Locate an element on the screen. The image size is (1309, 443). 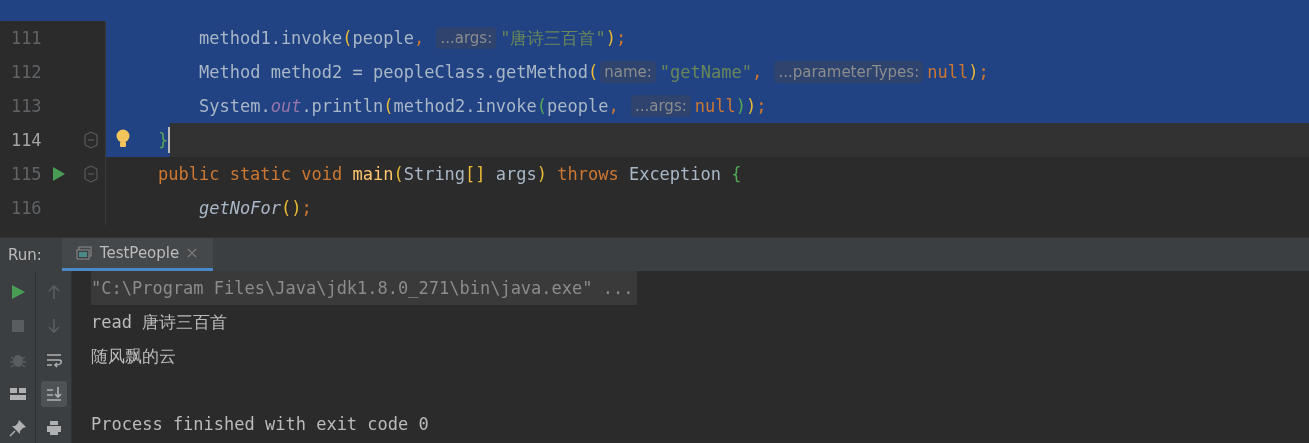
code-text: Exception is located at coordinates (674, 174).